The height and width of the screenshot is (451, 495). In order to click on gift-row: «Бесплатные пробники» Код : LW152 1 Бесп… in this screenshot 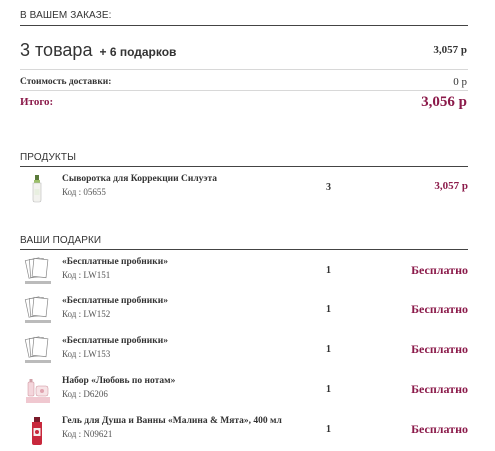, I will do `click(244, 314)`.